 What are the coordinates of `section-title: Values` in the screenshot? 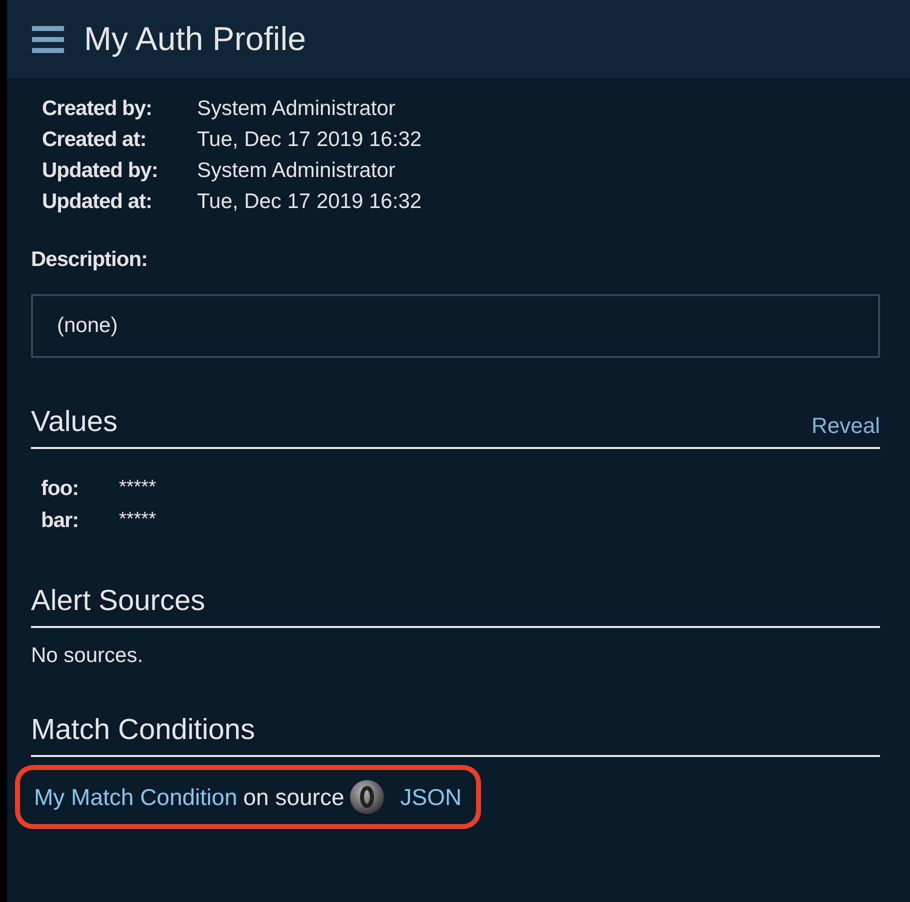 It's located at (74, 422).